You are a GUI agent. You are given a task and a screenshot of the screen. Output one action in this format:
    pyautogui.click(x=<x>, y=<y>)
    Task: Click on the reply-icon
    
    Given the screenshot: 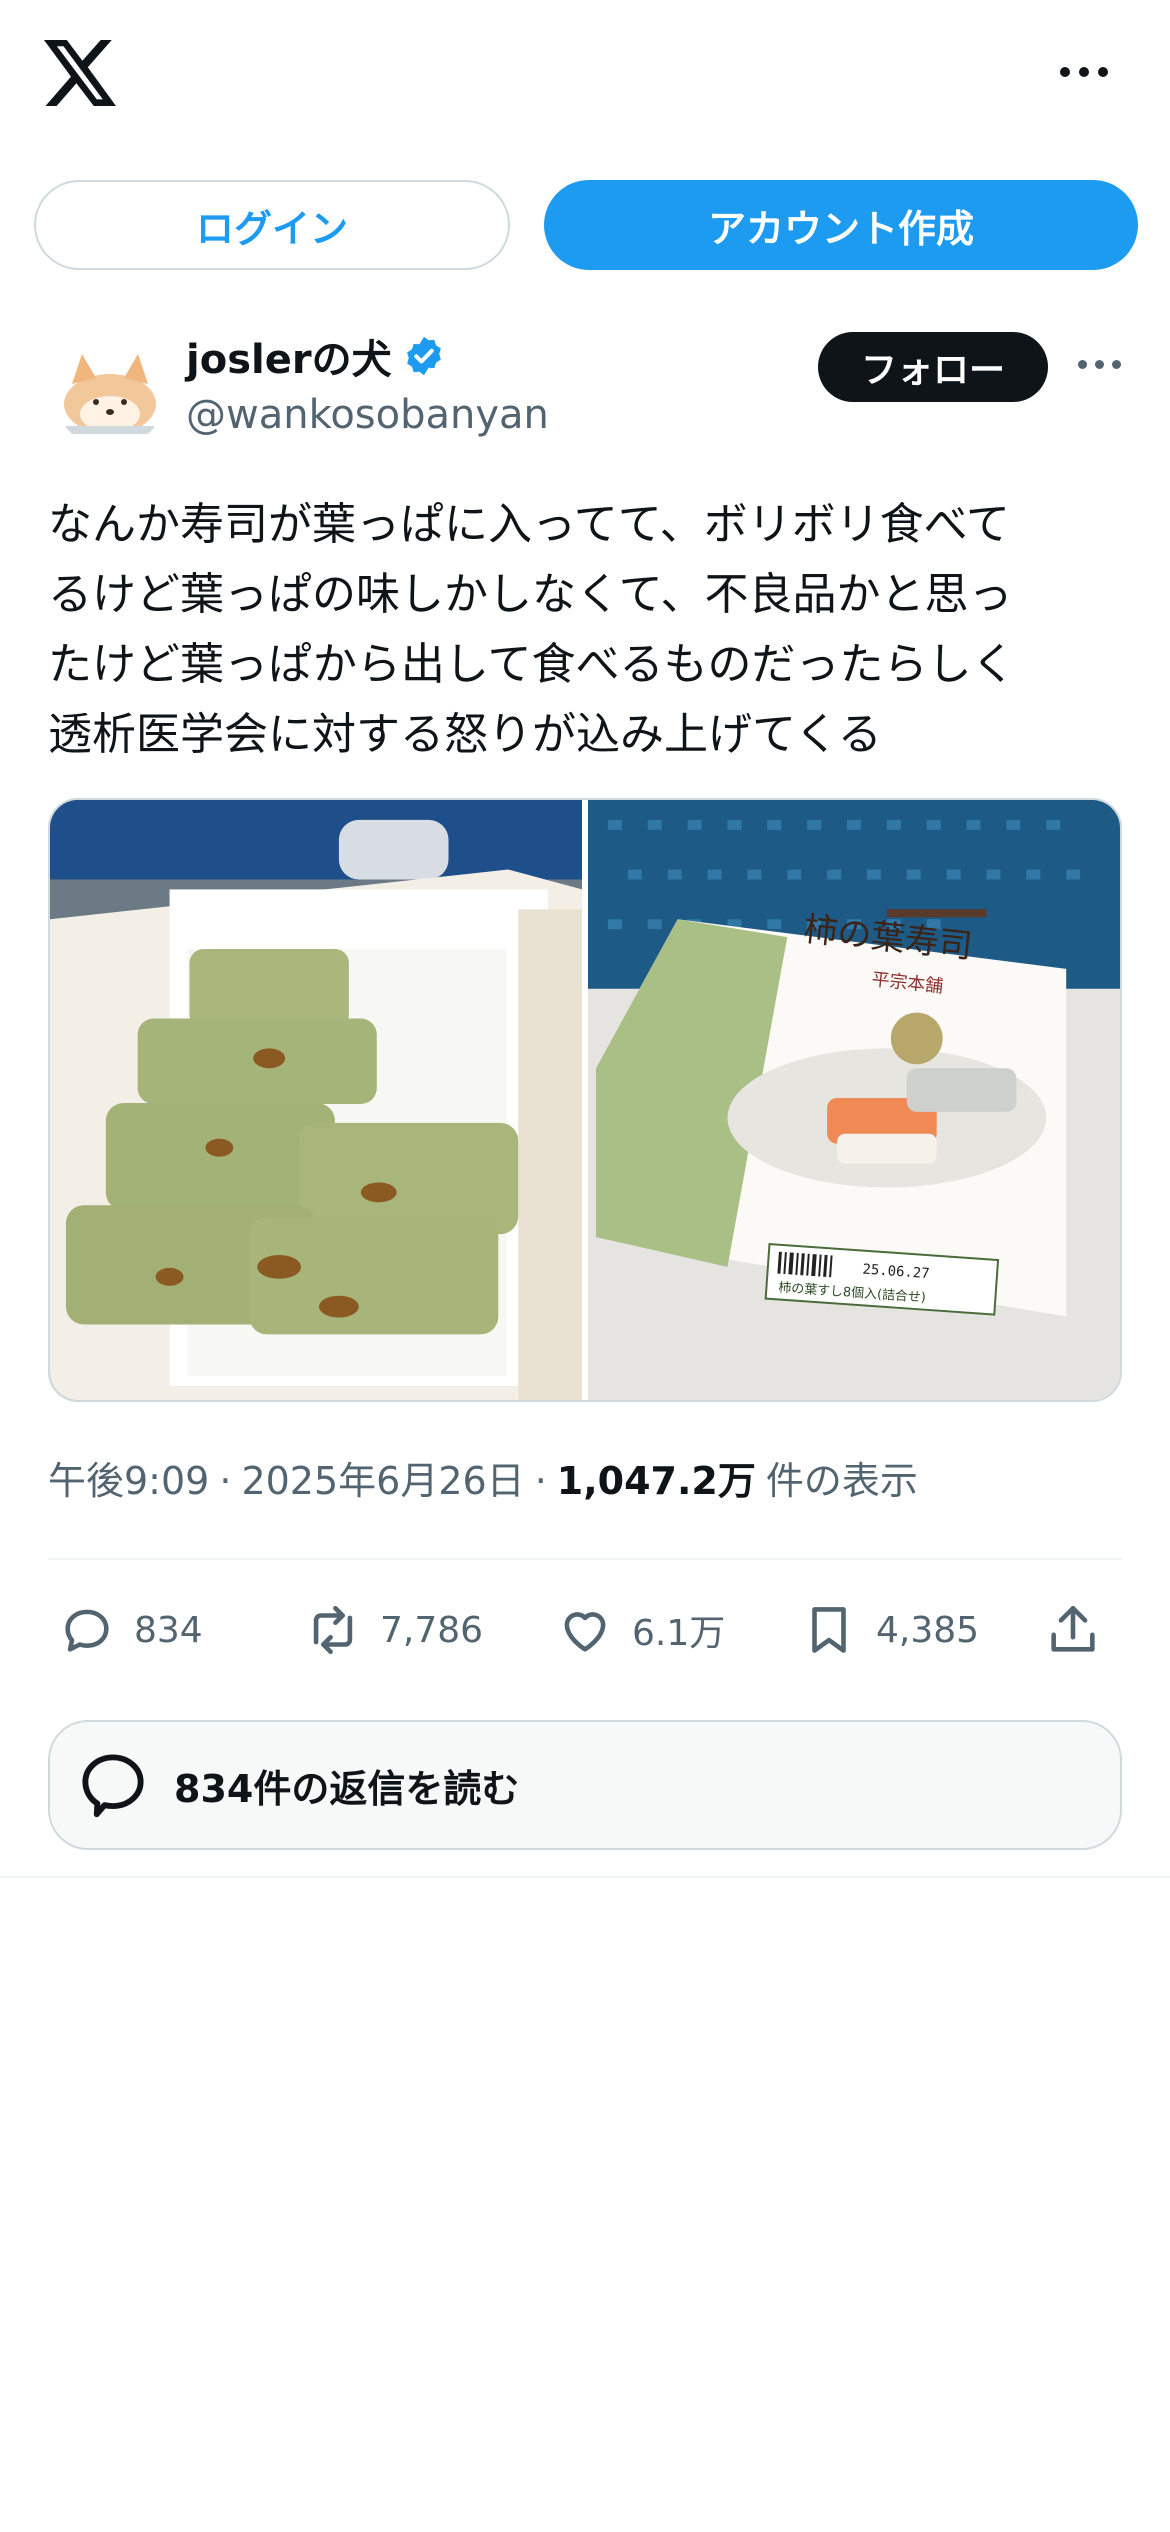 What is the action you would take?
    pyautogui.click(x=87, y=1630)
    